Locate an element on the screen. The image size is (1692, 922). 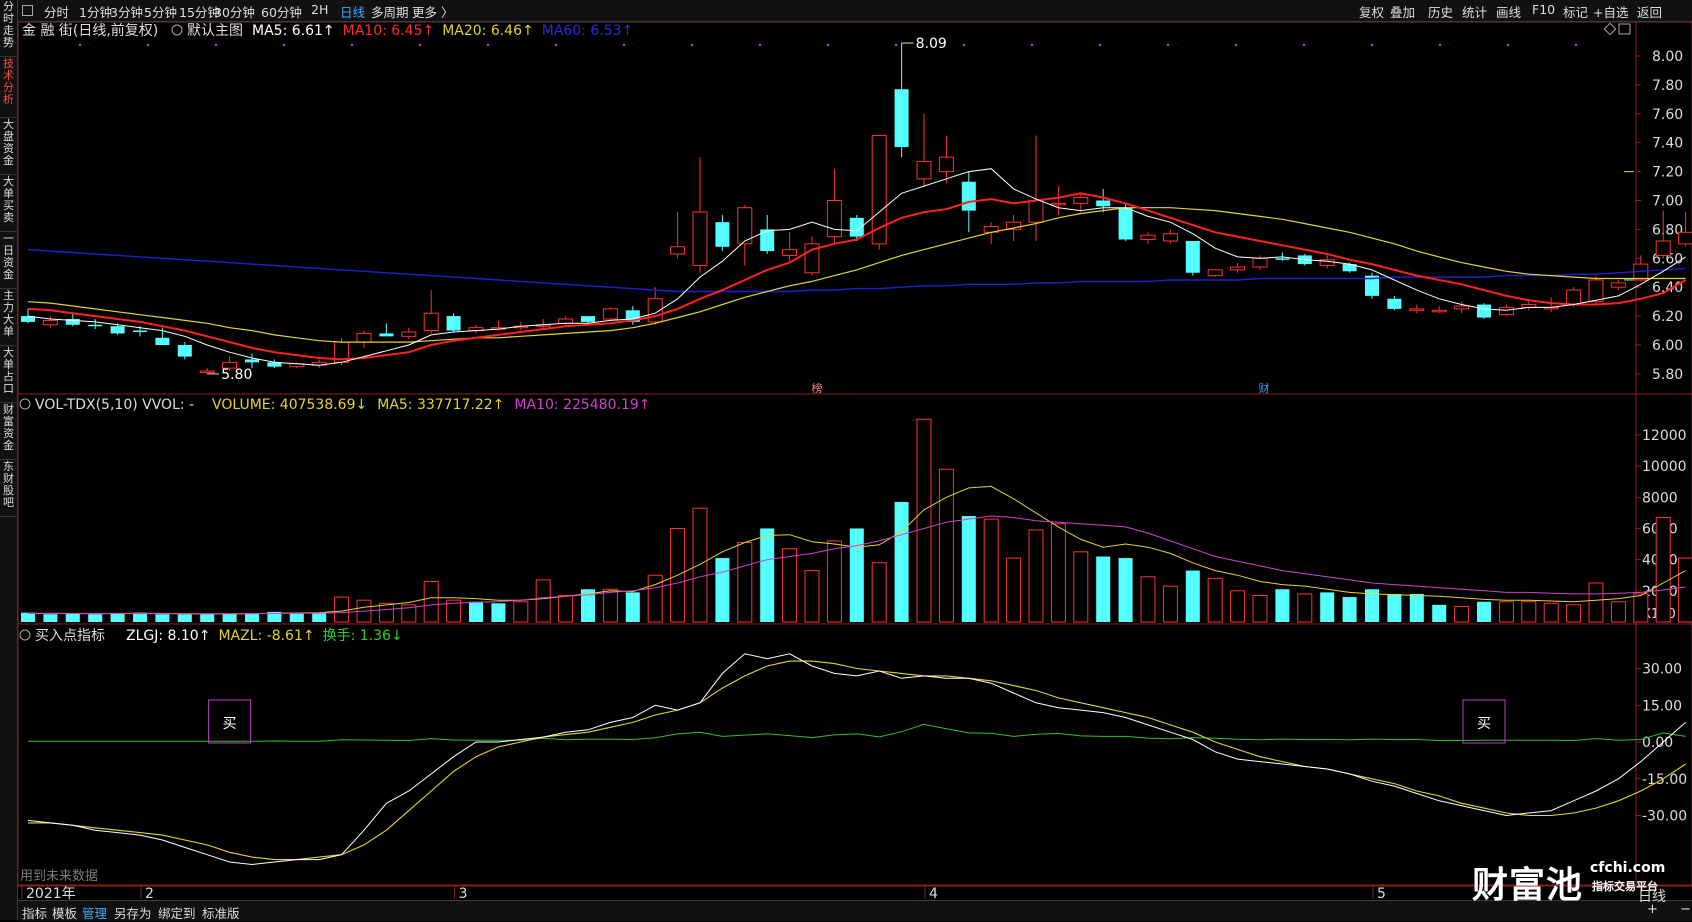
period-tab-1: 1分钟 is located at coordinates (95, 11).